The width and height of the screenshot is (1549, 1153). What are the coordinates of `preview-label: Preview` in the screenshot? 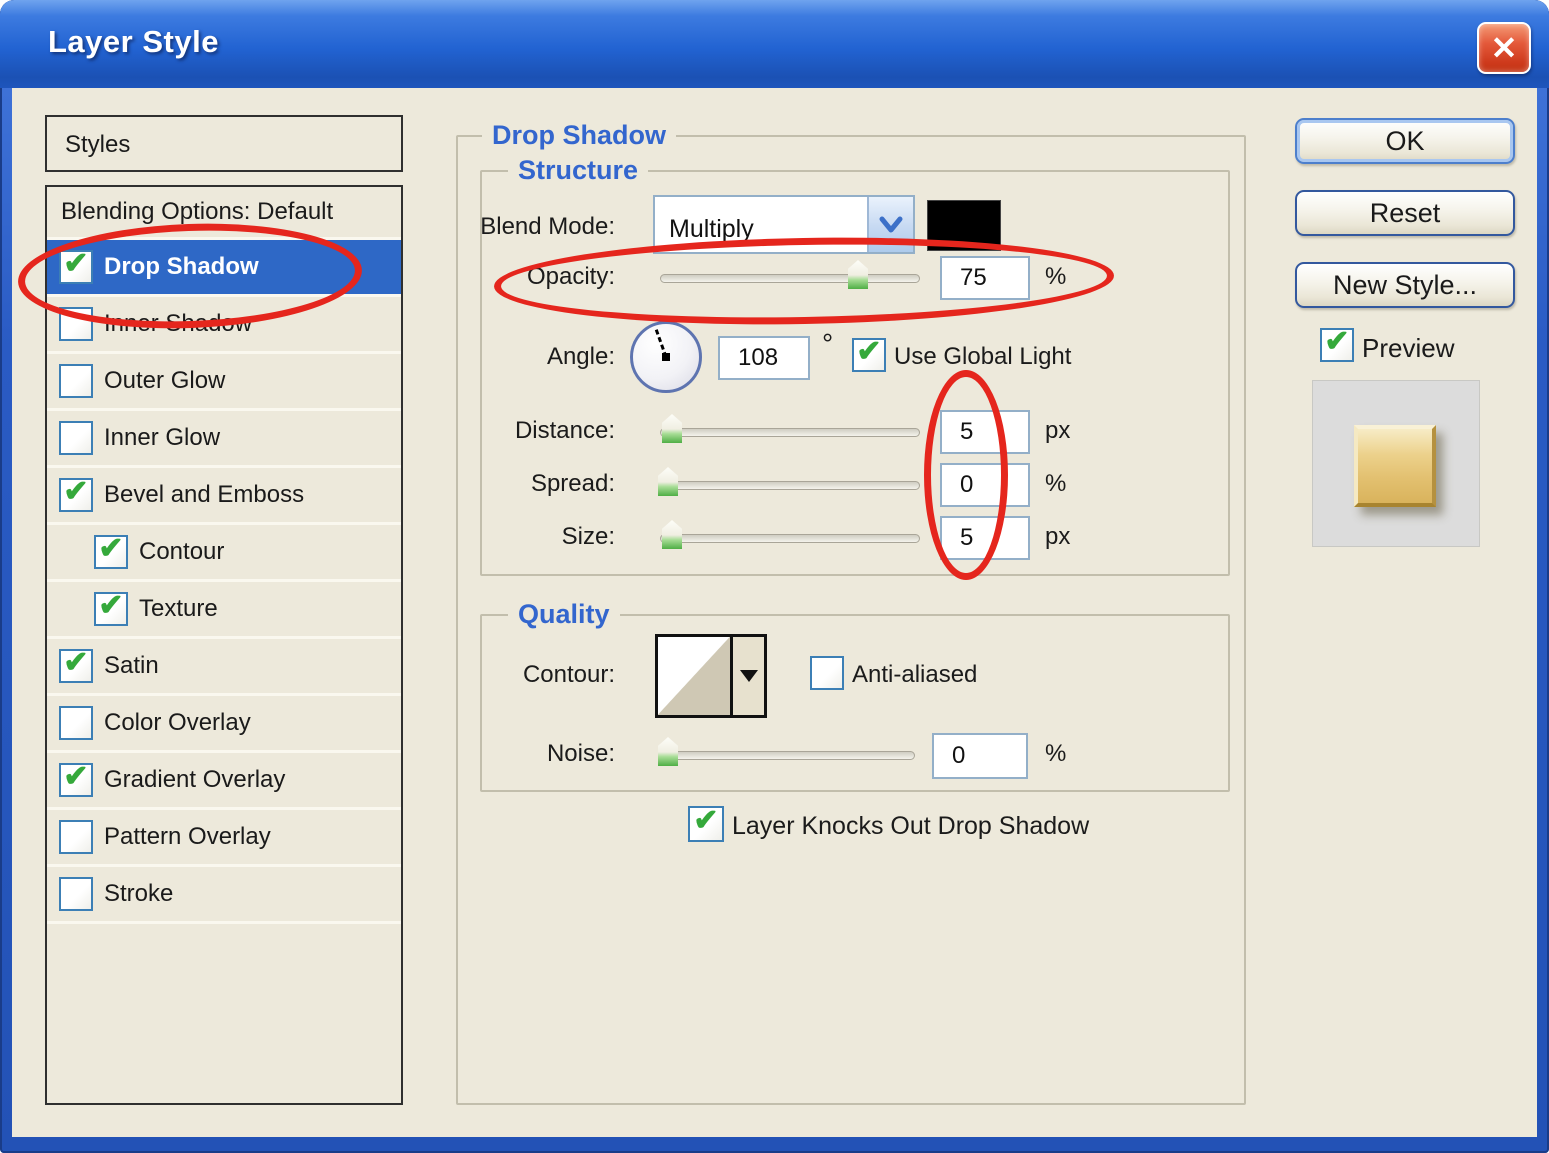 It's located at (1408, 348).